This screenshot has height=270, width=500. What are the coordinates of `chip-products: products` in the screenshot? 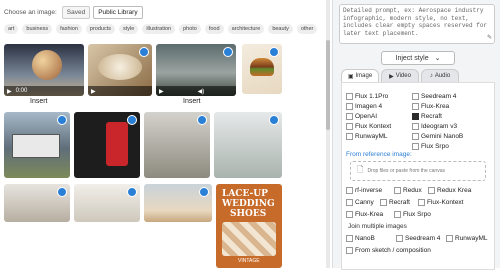 It's located at (100, 29).